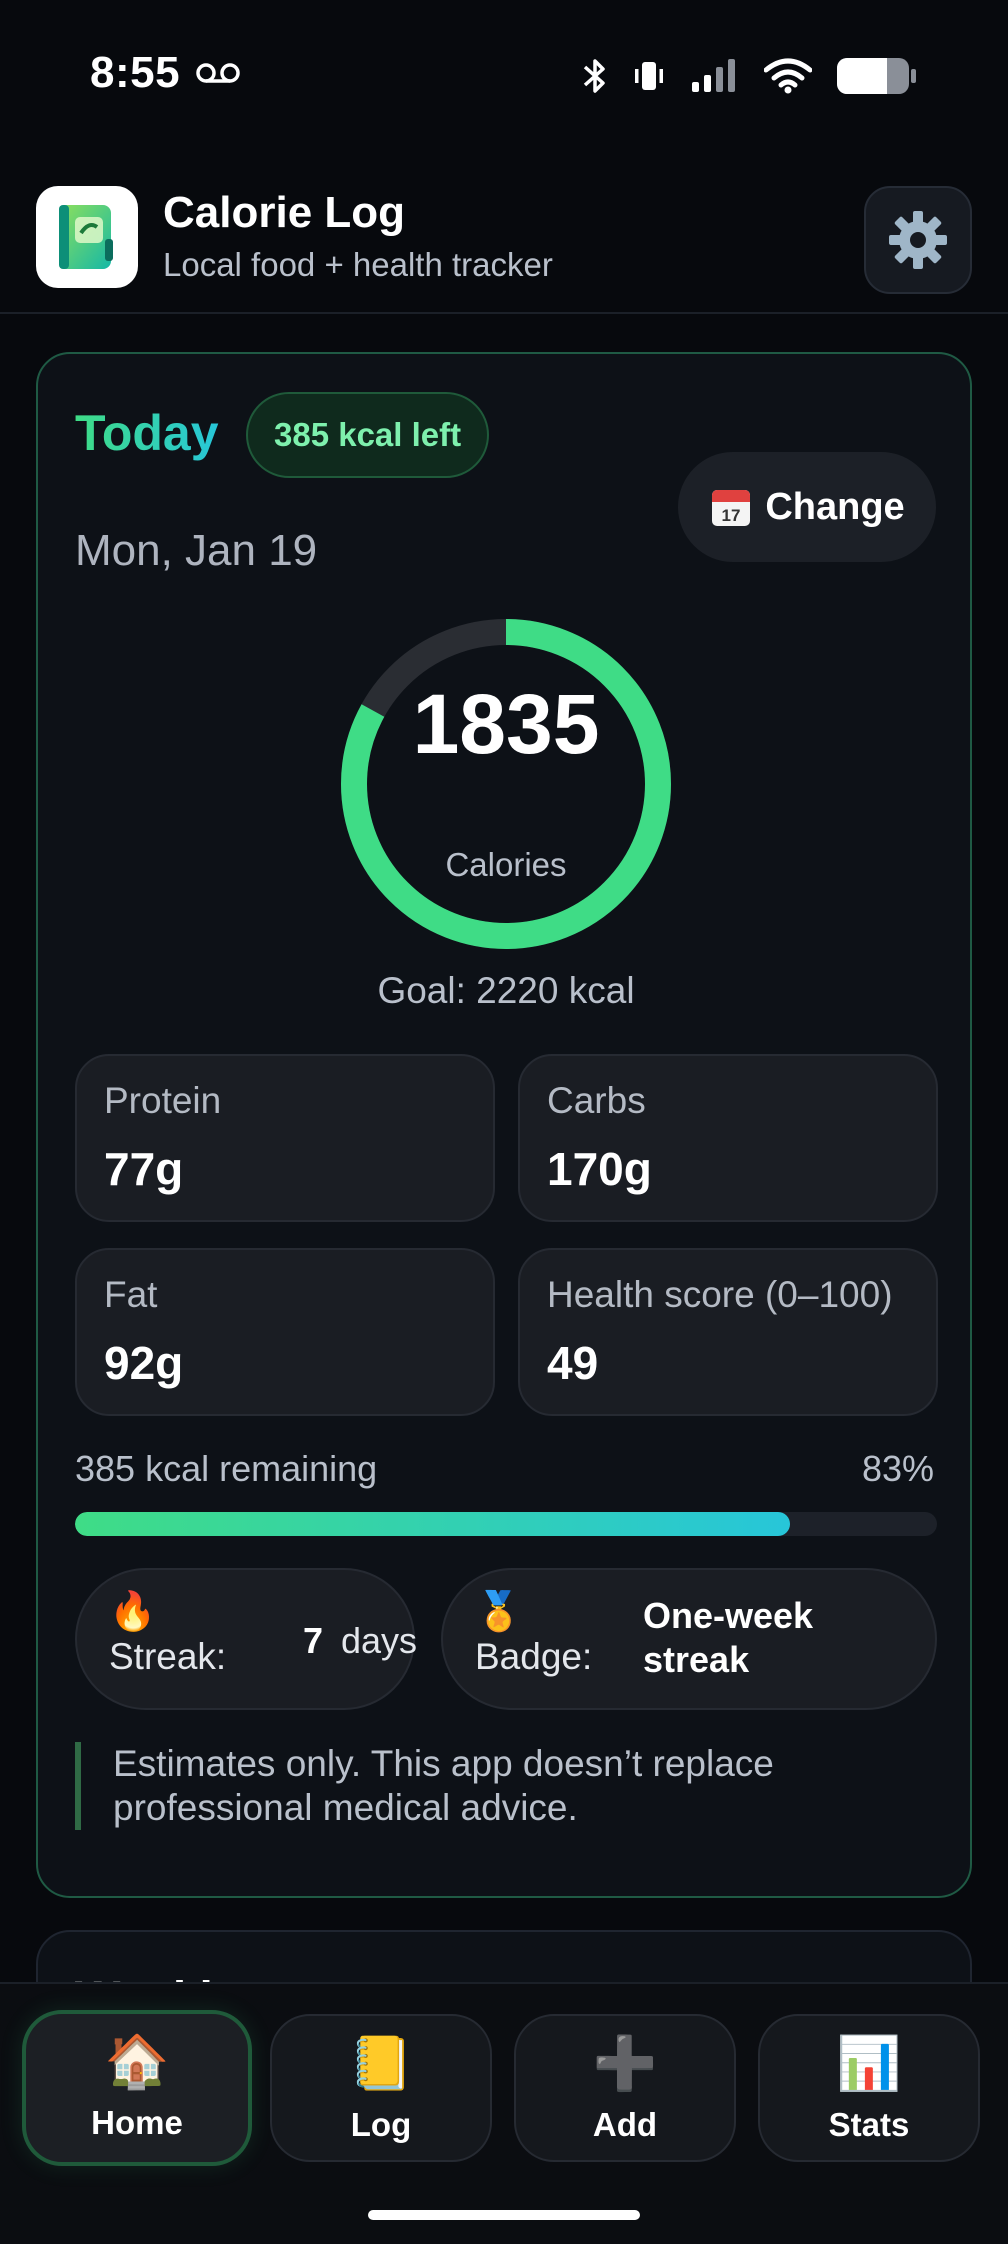  Describe the element at coordinates (226, 1468) in the screenshot. I see `kcal-remaining: 385 kcal remaining` at that location.